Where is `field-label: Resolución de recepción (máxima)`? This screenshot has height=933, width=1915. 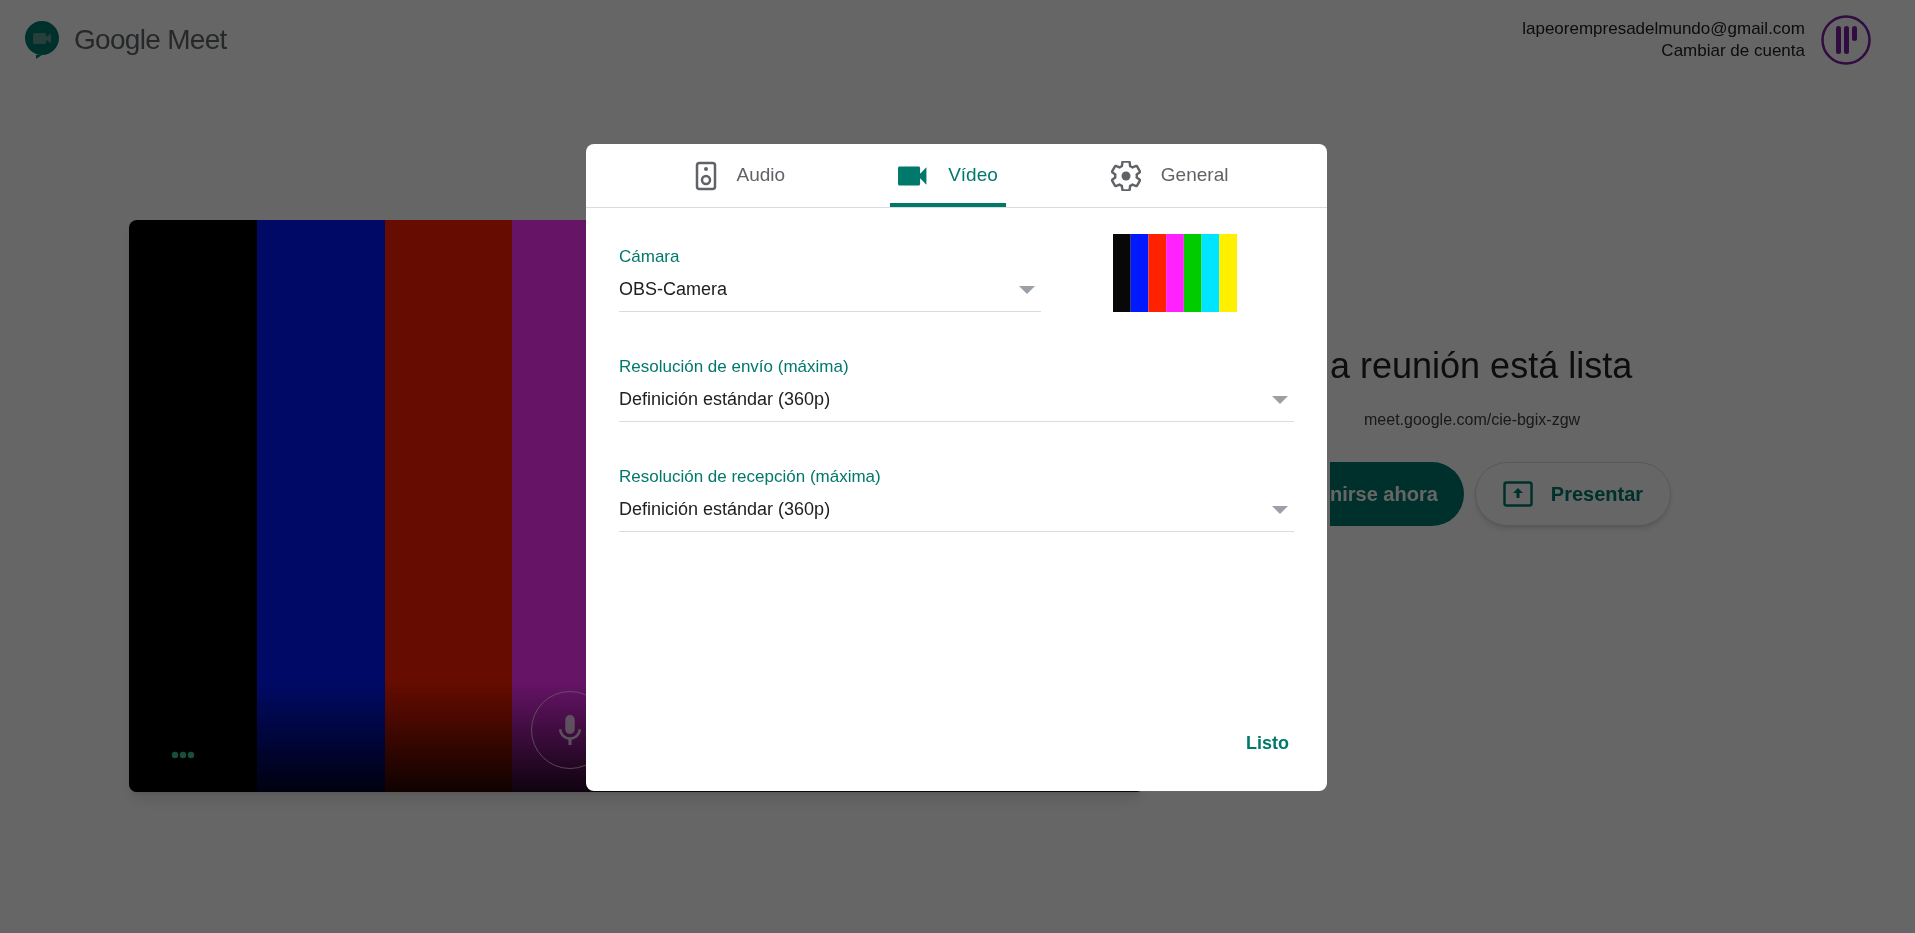 field-label: Resolución de recepción (máxima) is located at coordinates (750, 477).